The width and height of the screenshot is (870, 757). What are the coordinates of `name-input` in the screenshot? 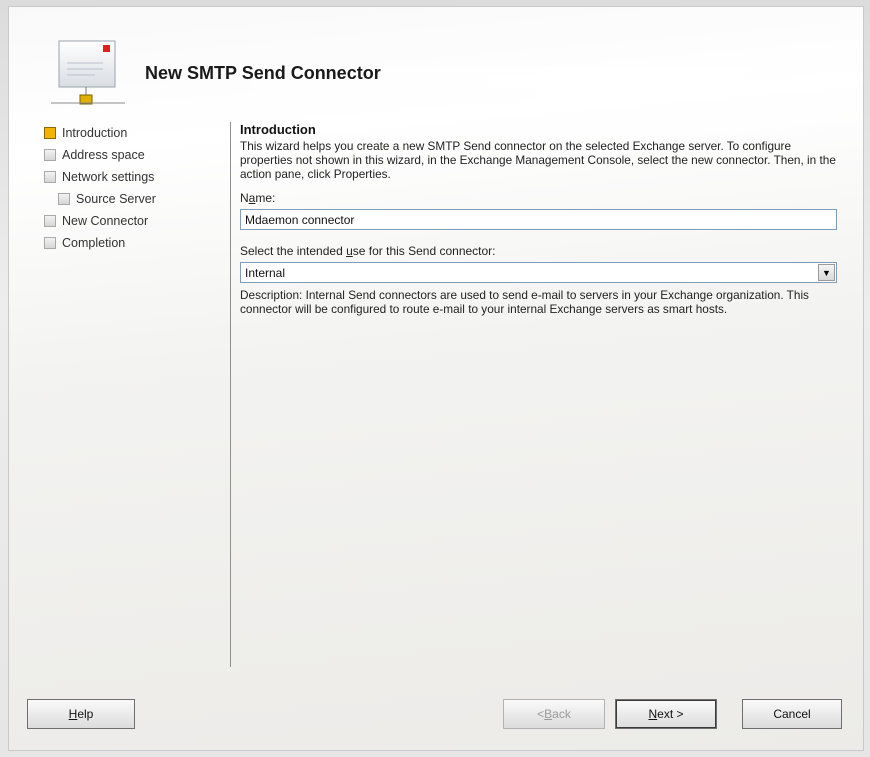 It's located at (538, 219).